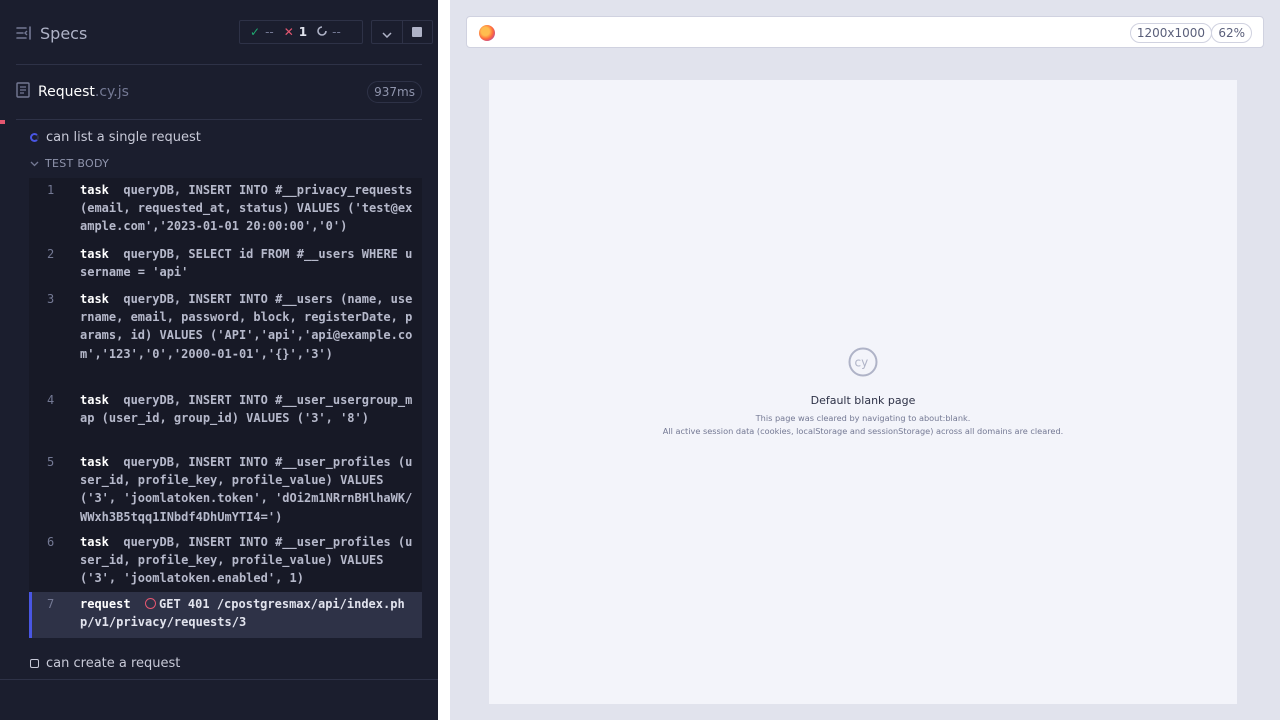 The height and width of the screenshot is (720, 1280). I want to click on pending-test-icon, so click(34, 663).